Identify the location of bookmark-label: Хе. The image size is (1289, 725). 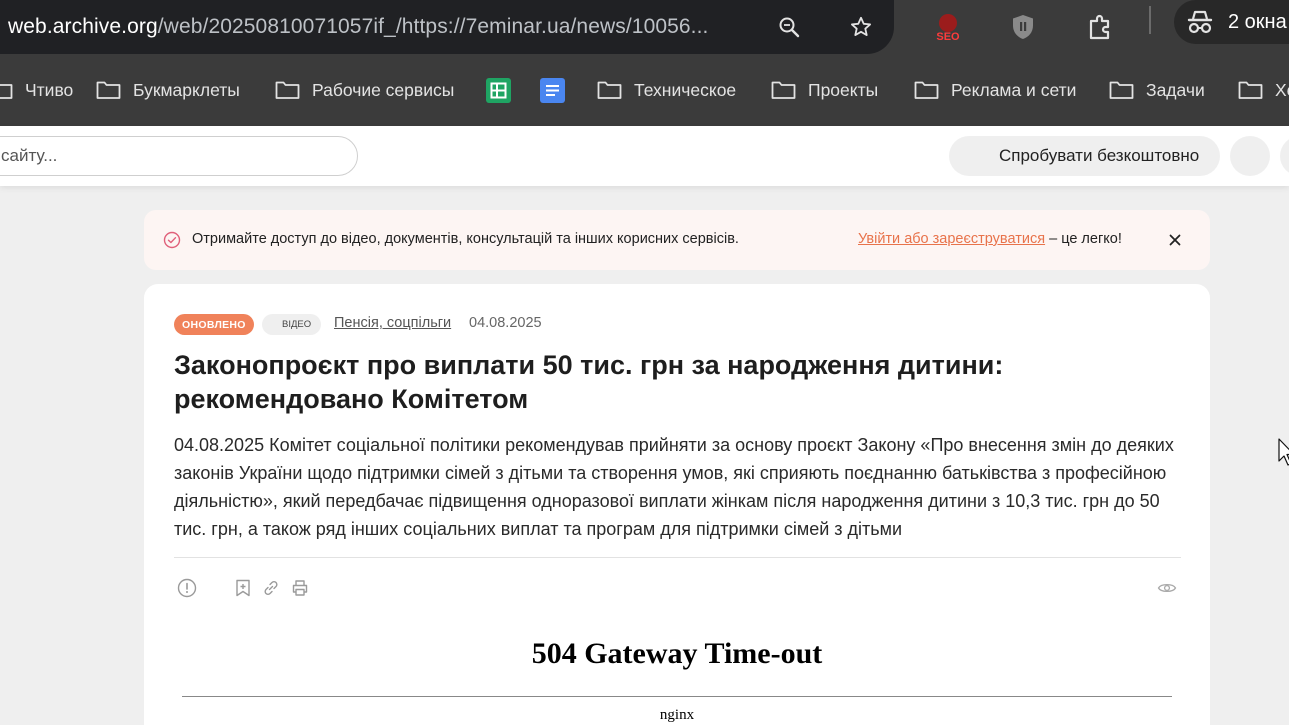
(1282, 89).